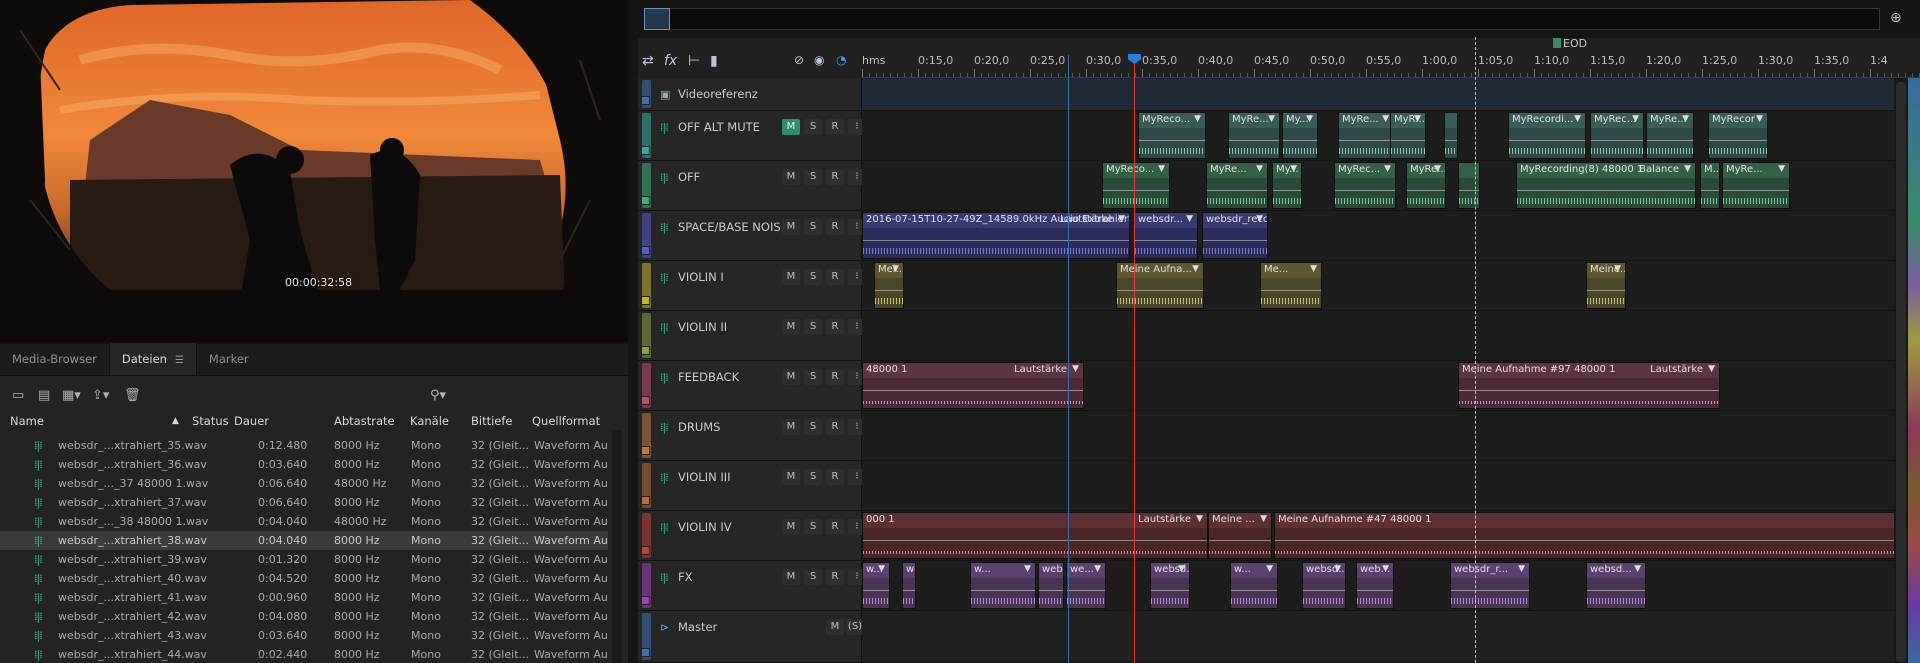 Image resolution: width=1920 pixels, height=663 pixels. I want to click on mute-all-icon: ⊘, so click(799, 60).